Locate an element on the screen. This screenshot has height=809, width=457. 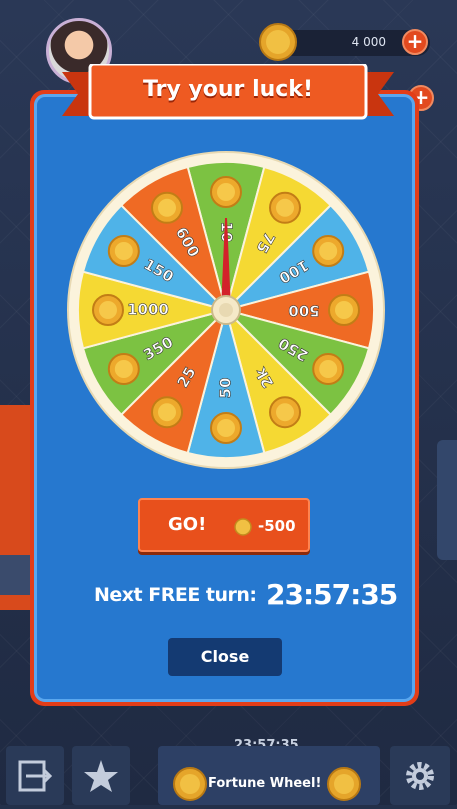
star-icon is located at coordinates (101, 776).